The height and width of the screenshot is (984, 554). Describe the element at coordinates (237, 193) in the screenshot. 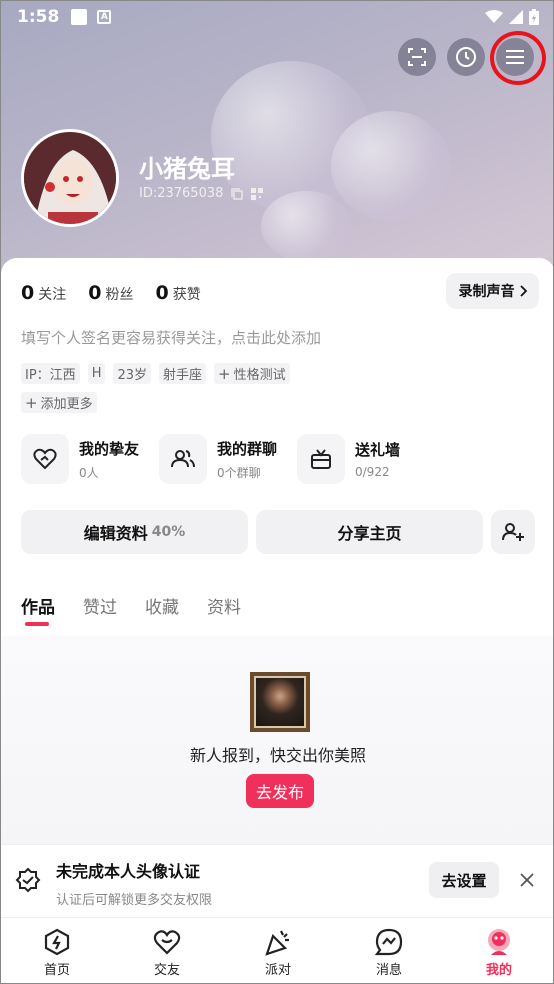

I see `copy-icon` at that location.